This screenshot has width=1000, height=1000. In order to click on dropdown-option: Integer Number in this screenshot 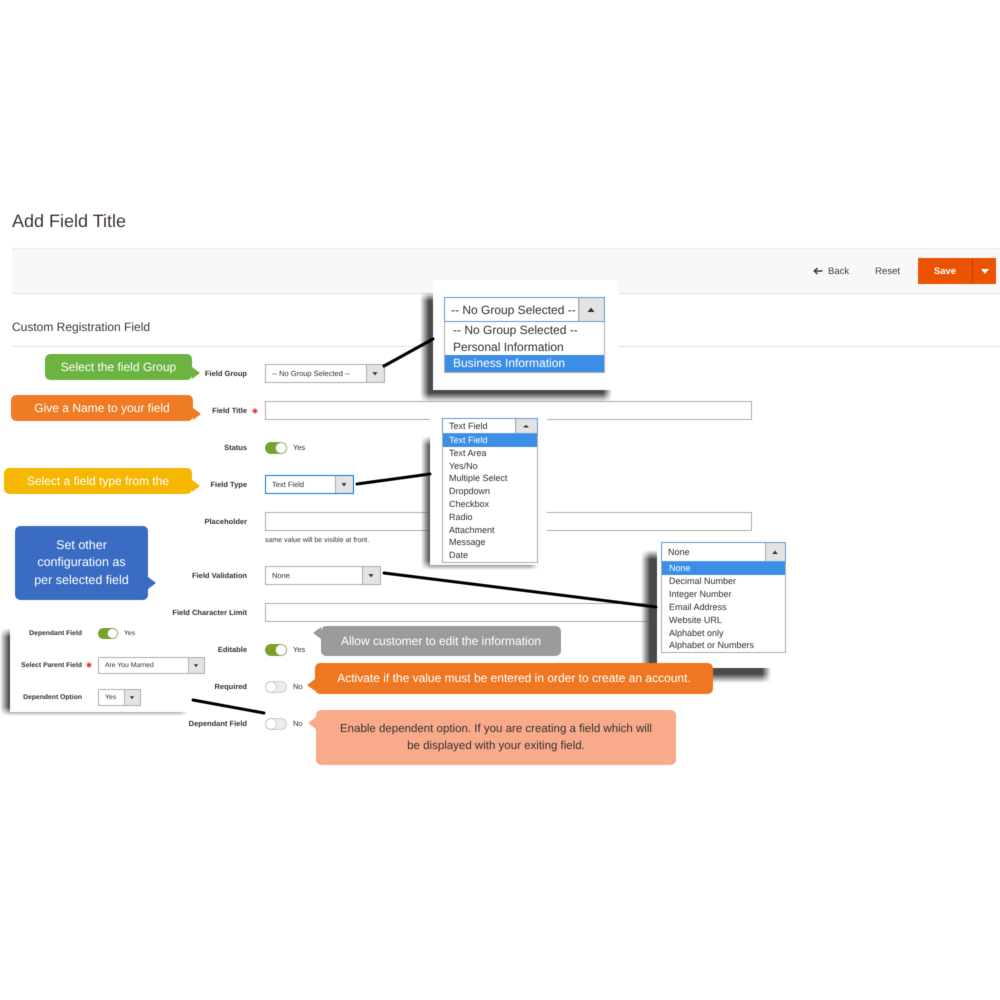, I will do `click(723, 594)`.